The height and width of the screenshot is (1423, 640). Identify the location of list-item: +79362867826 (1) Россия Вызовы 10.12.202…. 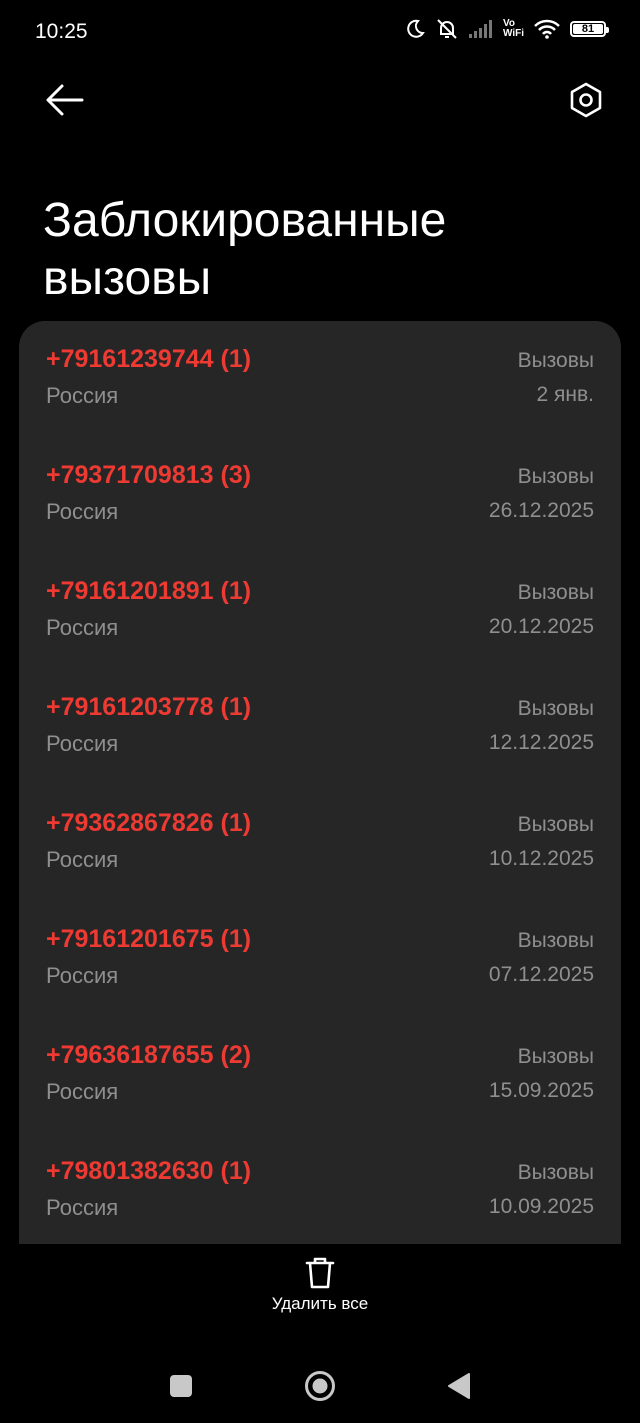
(320, 843).